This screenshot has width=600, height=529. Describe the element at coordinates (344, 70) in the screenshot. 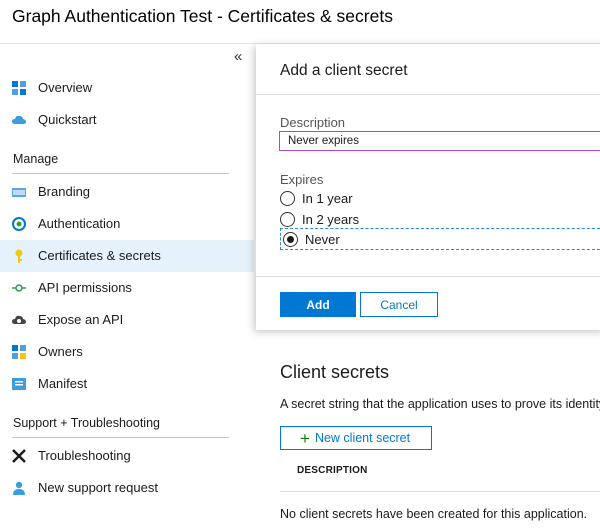

I see `panel-title: Add a client secret` at that location.